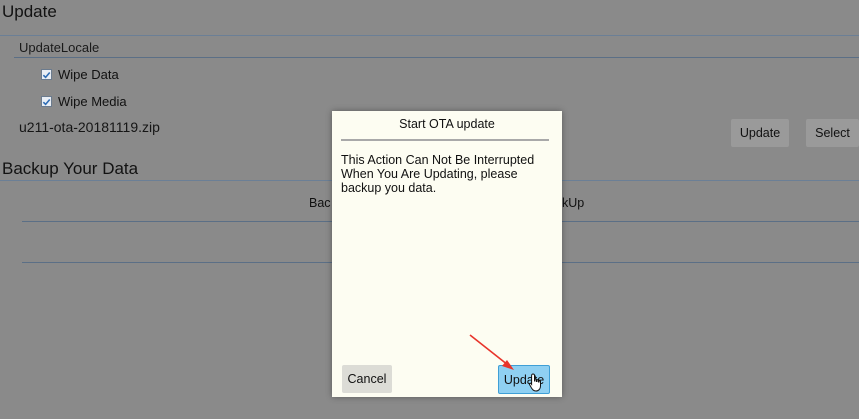 Image resolution: width=859 pixels, height=419 pixels. Describe the element at coordinates (534, 382) in the screenshot. I see `hand-cursor-icon` at that location.